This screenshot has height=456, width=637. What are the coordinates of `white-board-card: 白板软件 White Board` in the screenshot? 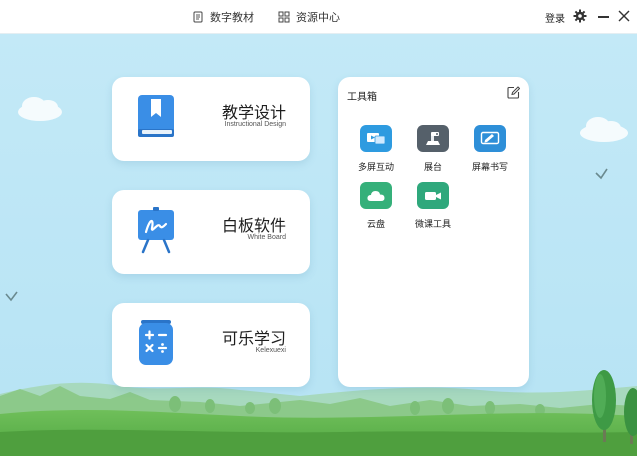 It's located at (211, 232).